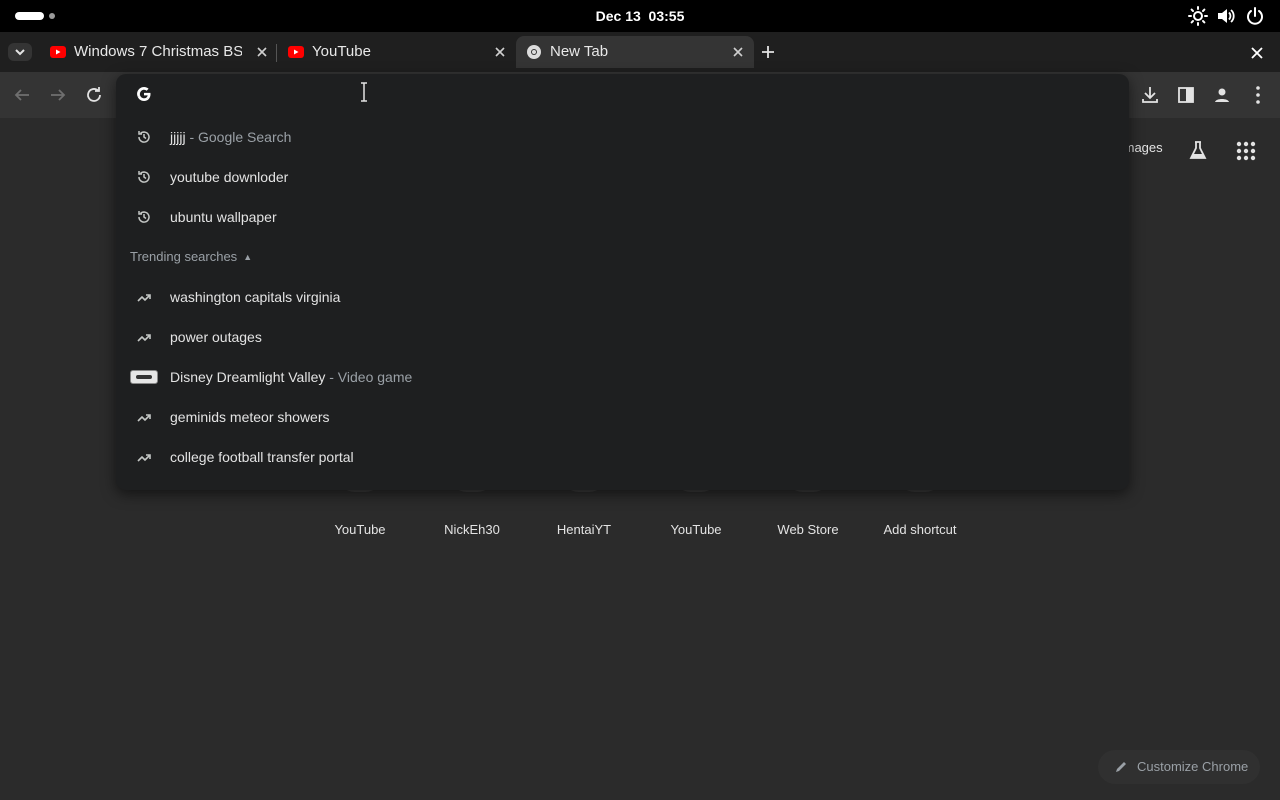 The height and width of the screenshot is (800, 1280). I want to click on reload-icon, so click(94, 95).